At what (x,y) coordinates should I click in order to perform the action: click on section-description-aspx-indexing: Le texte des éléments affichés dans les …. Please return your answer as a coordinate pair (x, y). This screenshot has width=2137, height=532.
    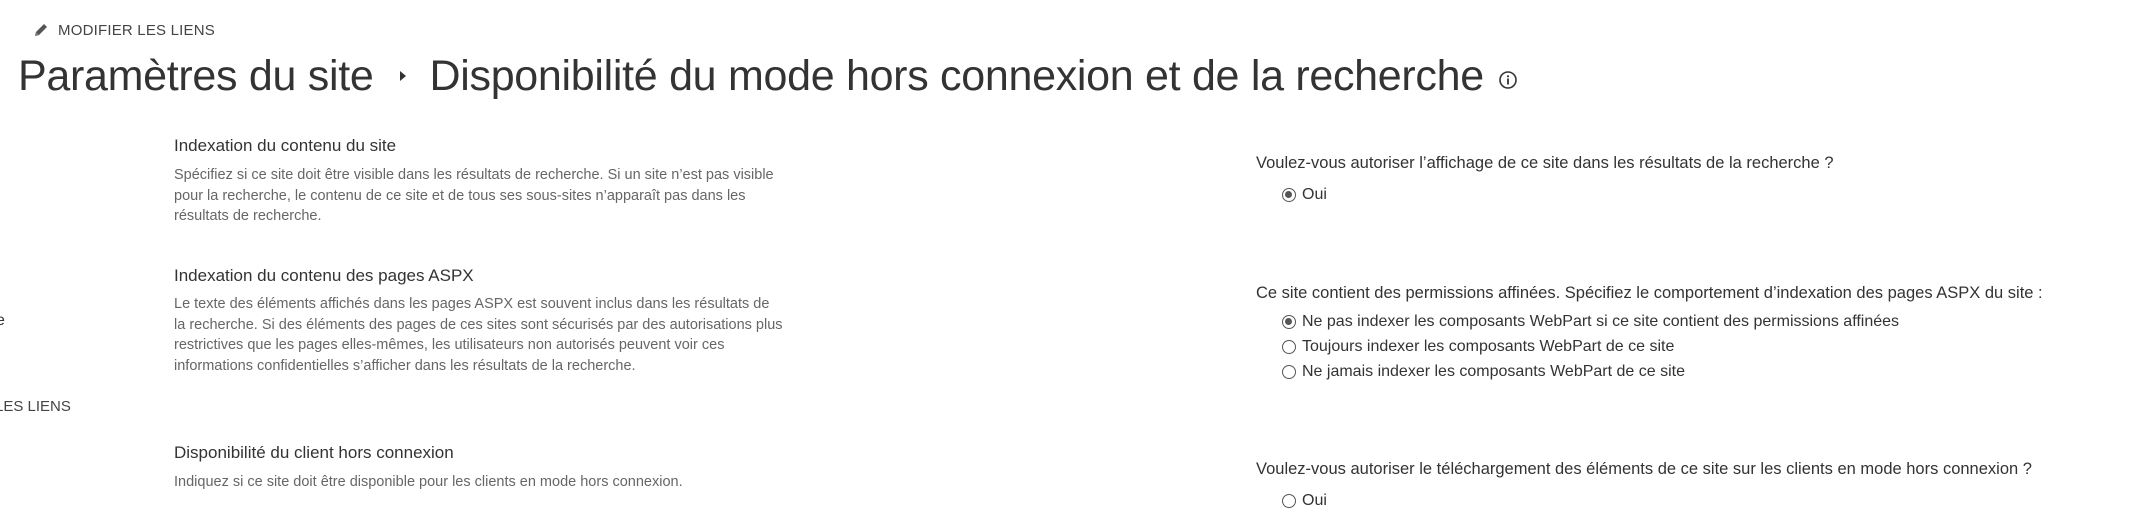
    Looking at the image, I should click on (478, 335).